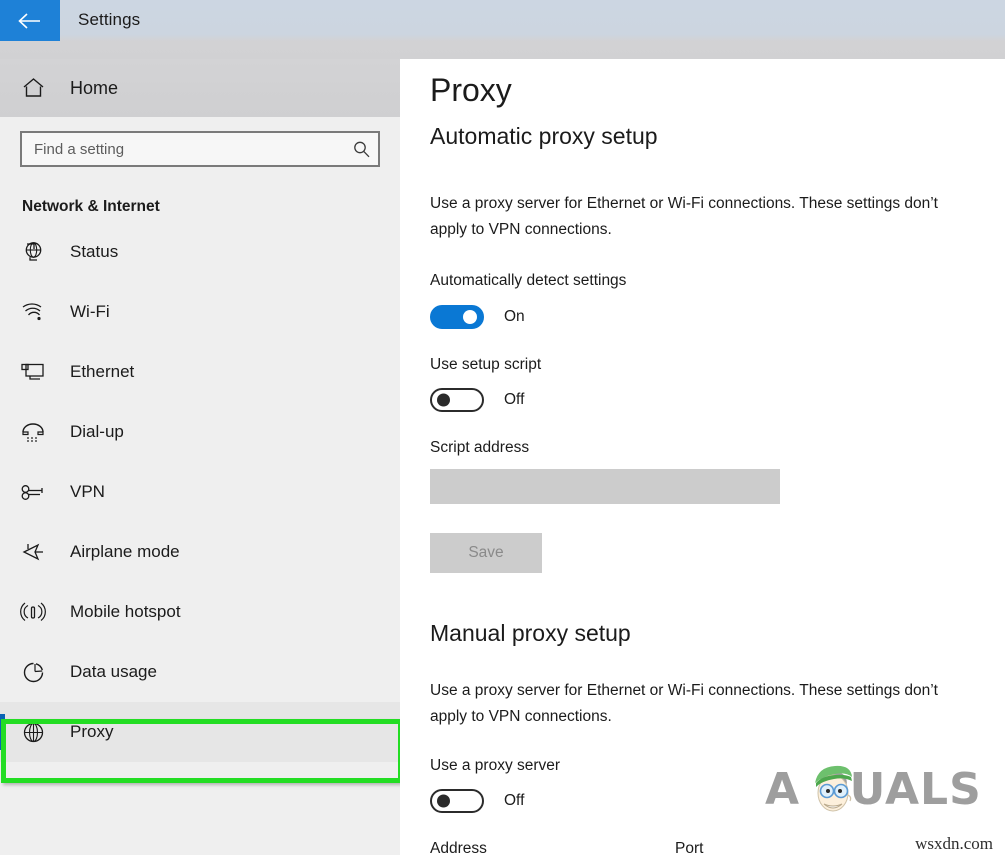 The width and height of the screenshot is (1005, 855). I want to click on sidebar-item-label: Status, so click(94, 251).